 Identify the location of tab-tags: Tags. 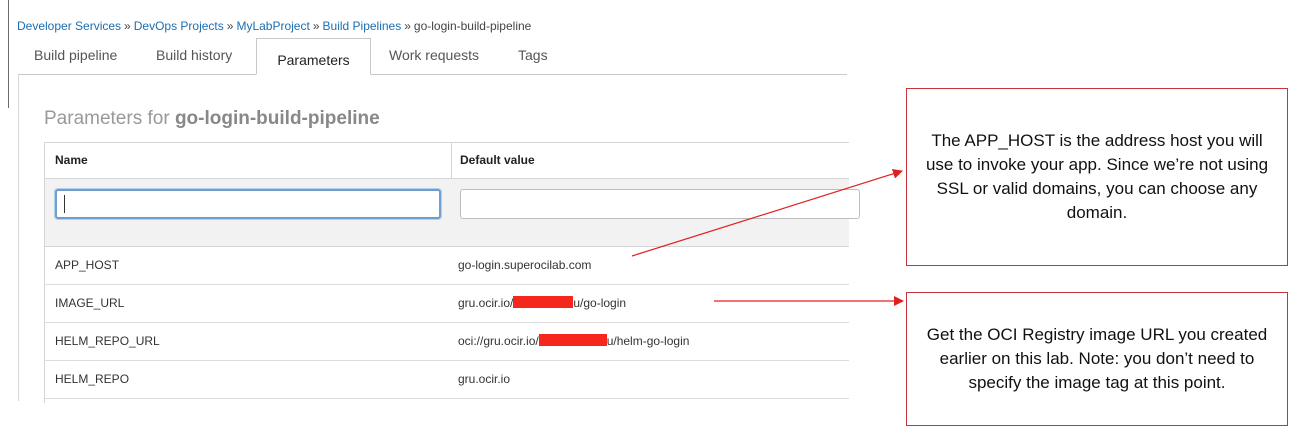
(533, 56).